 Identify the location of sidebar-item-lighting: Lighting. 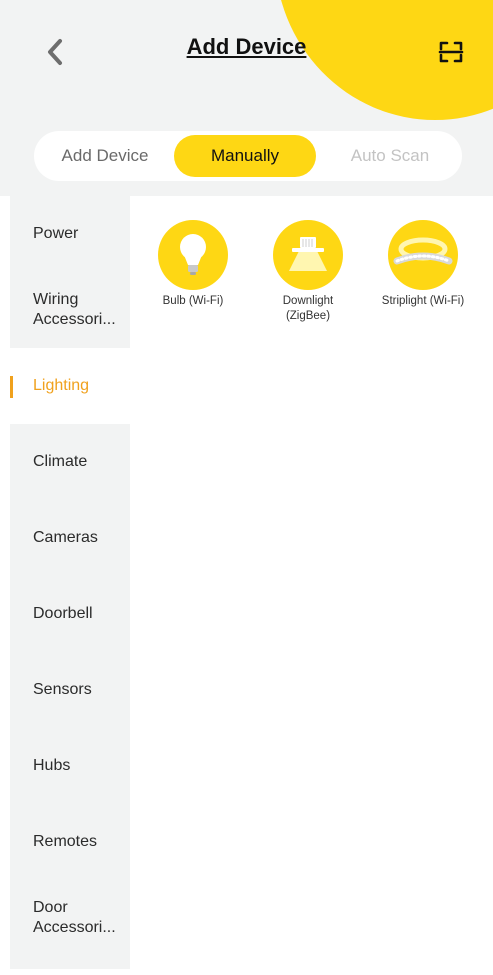
(70, 386).